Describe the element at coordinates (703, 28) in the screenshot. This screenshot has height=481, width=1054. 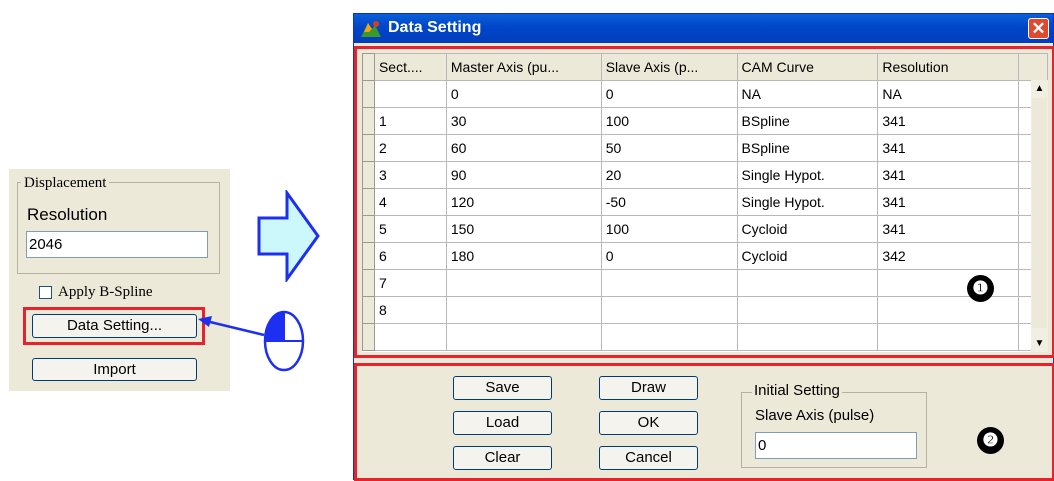
I see `dialog-titlebar: Data Setting ✕` at that location.